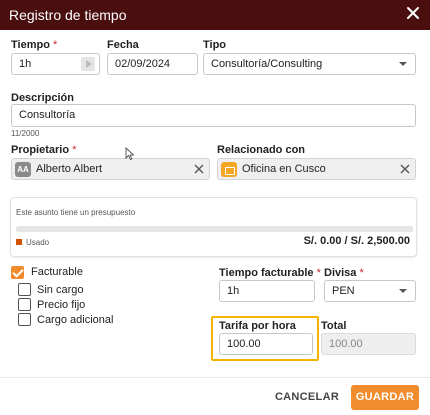 This screenshot has height=415, width=430. Describe the element at coordinates (244, 344) in the screenshot. I see `tarifa-value: 100.00` at that location.